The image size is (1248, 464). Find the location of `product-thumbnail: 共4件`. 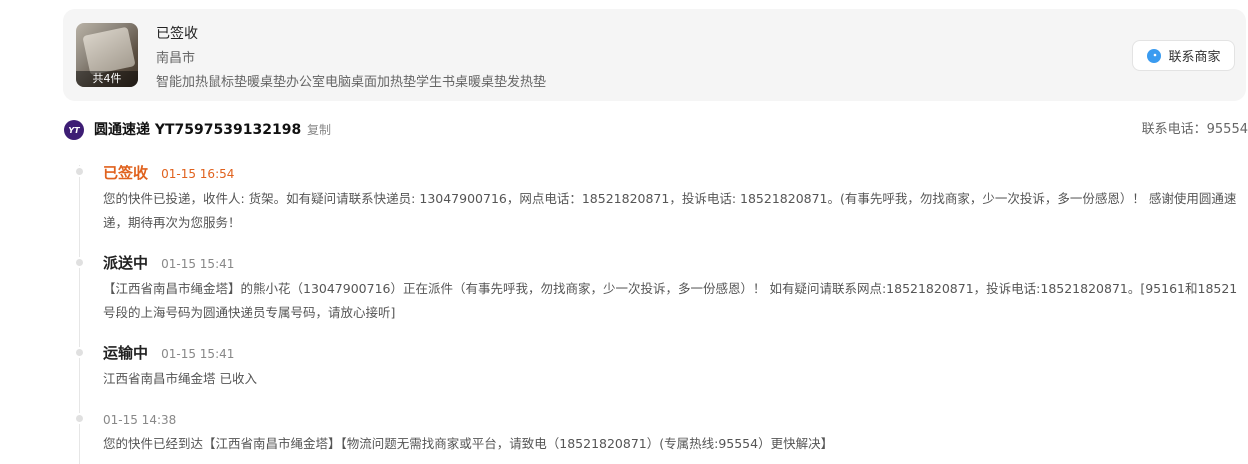

product-thumbnail: 共4件 is located at coordinates (107, 55).